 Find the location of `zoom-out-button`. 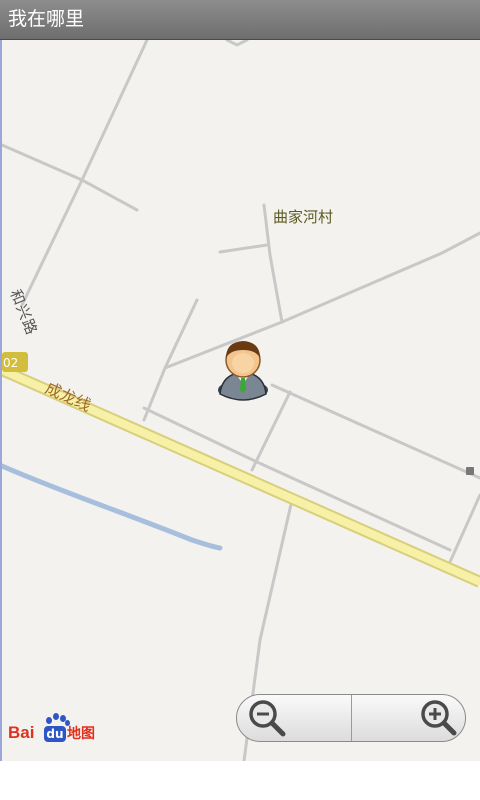

zoom-out-button is located at coordinates (294, 718).